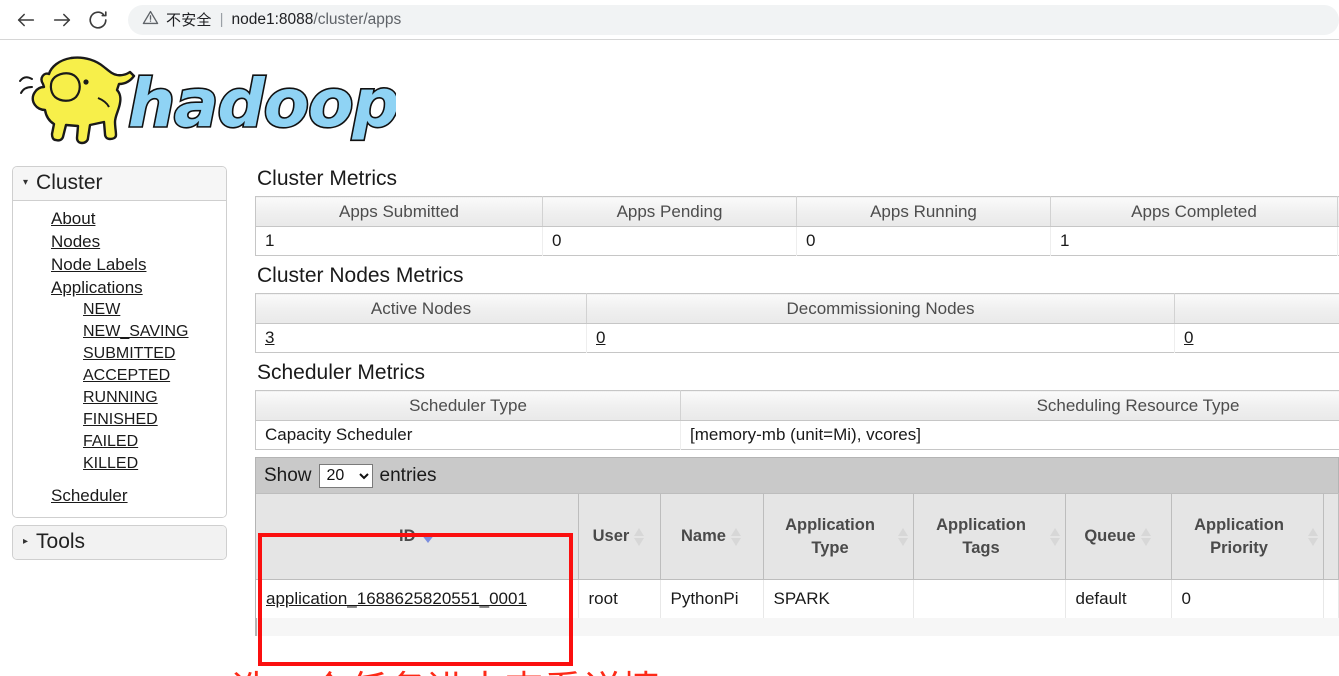  I want to click on nav-block-tools: ▸ Tools, so click(119, 542).